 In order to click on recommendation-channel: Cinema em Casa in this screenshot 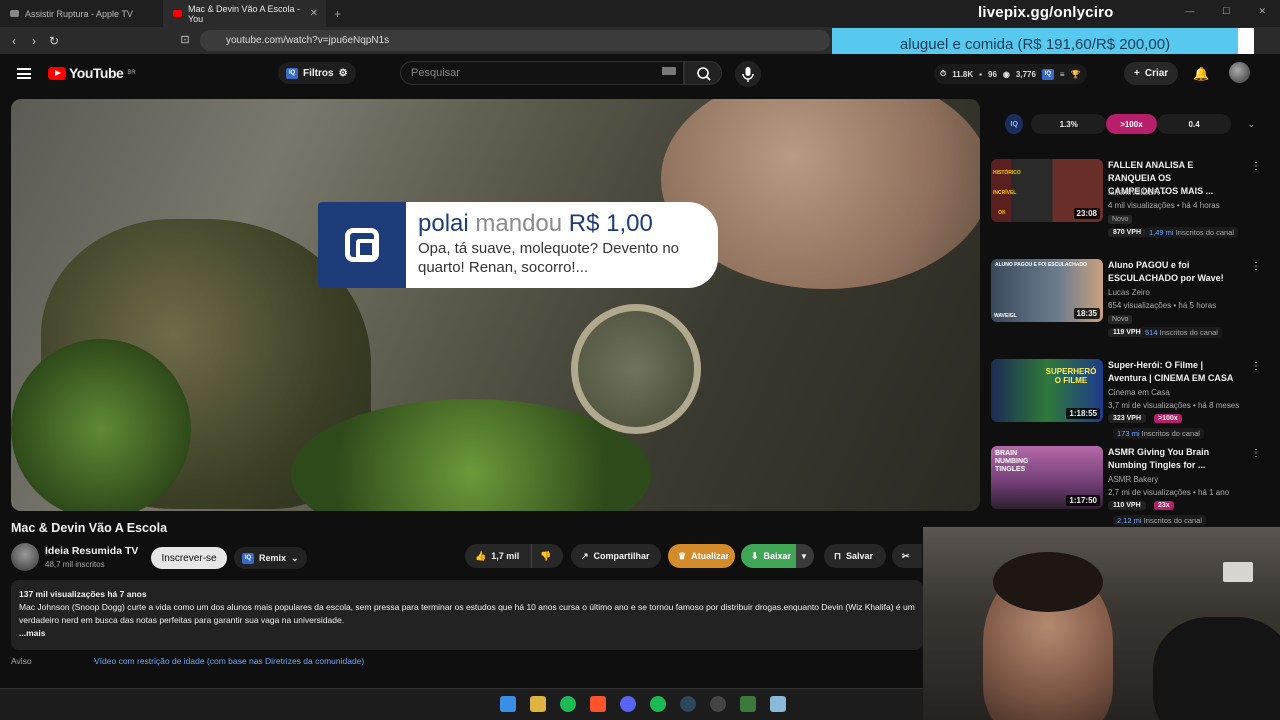, I will do `click(1139, 392)`.